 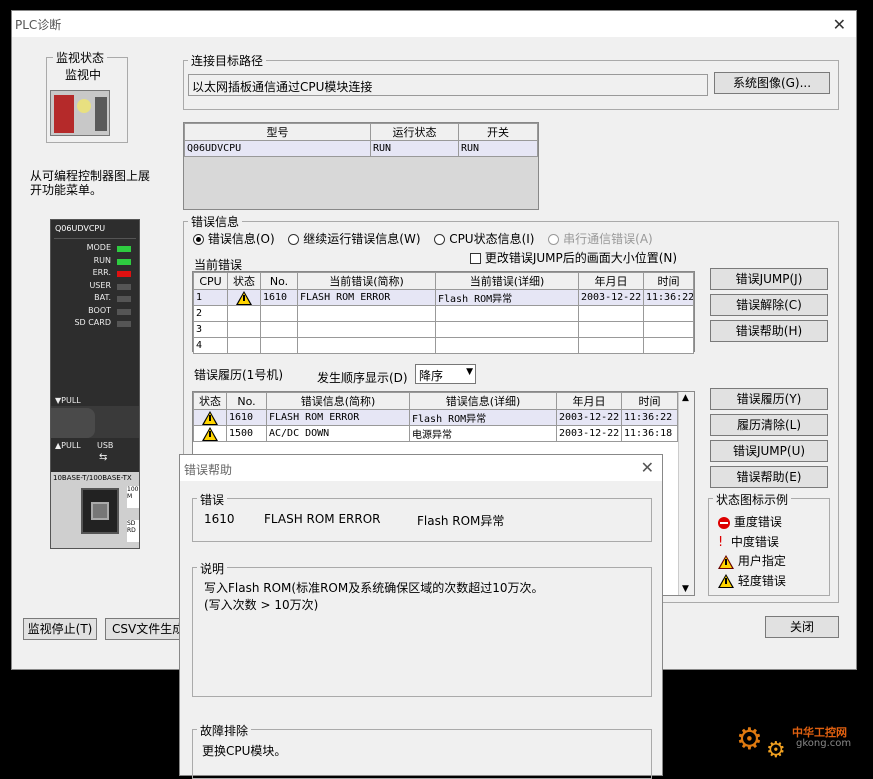 I want to click on plc-thumbnail-image, so click(x=80, y=113).